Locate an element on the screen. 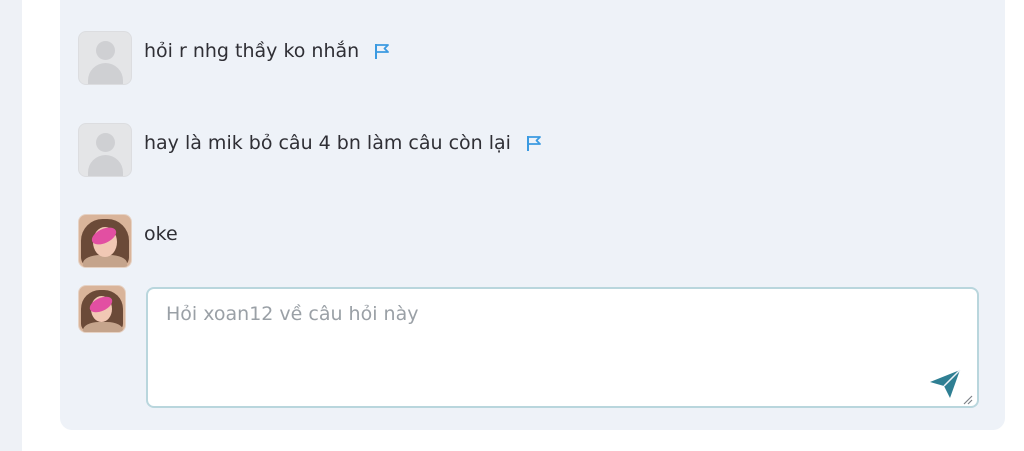 The image size is (1024, 451). current-user-avatar is located at coordinates (102, 309).